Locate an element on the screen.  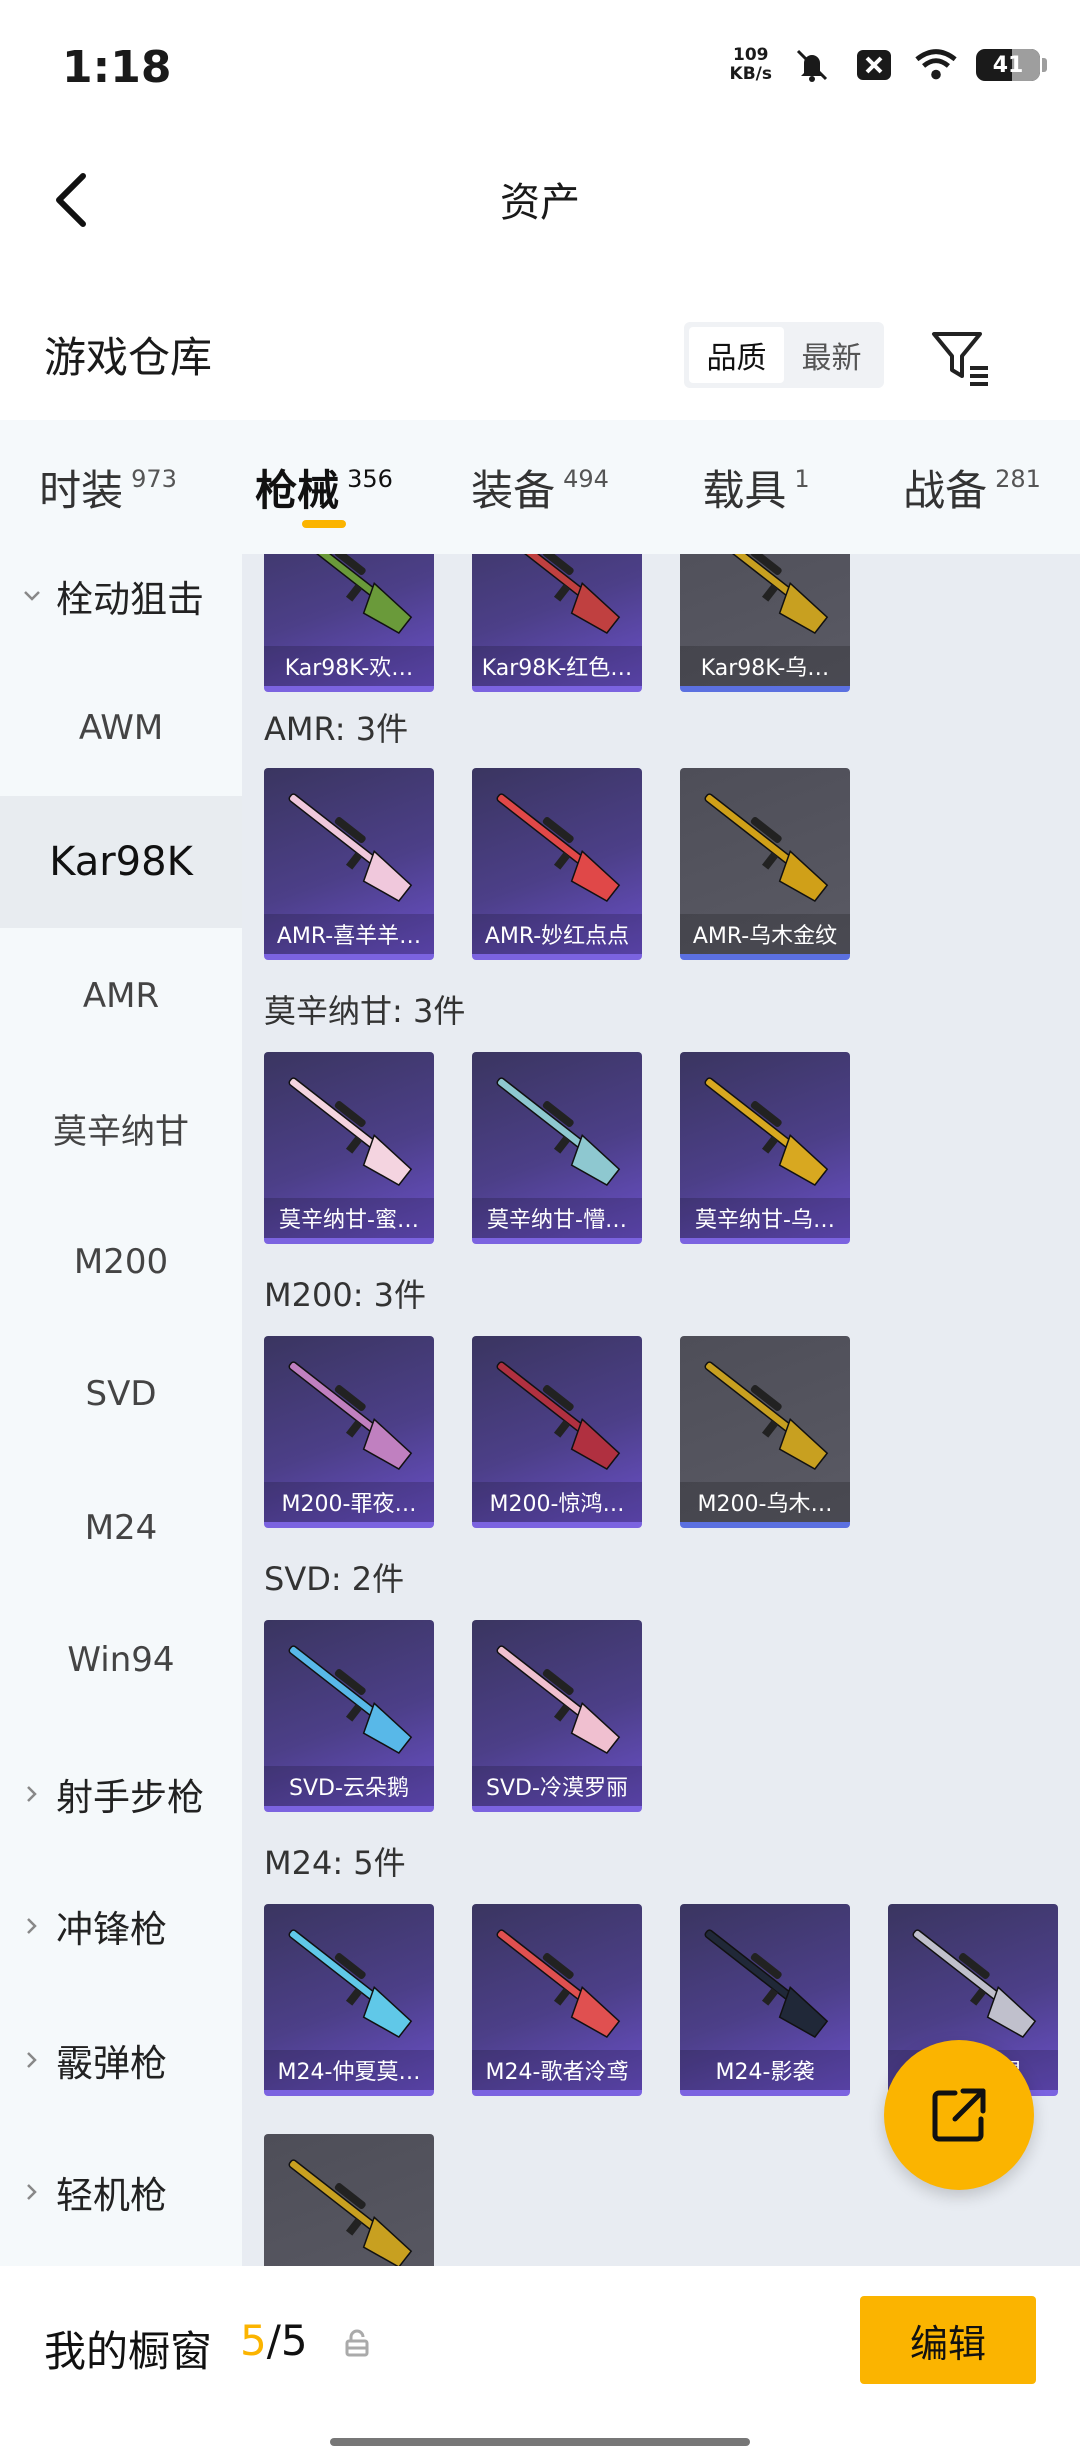
weapon-card: AMR-妙红点点 is located at coordinates (557, 864).